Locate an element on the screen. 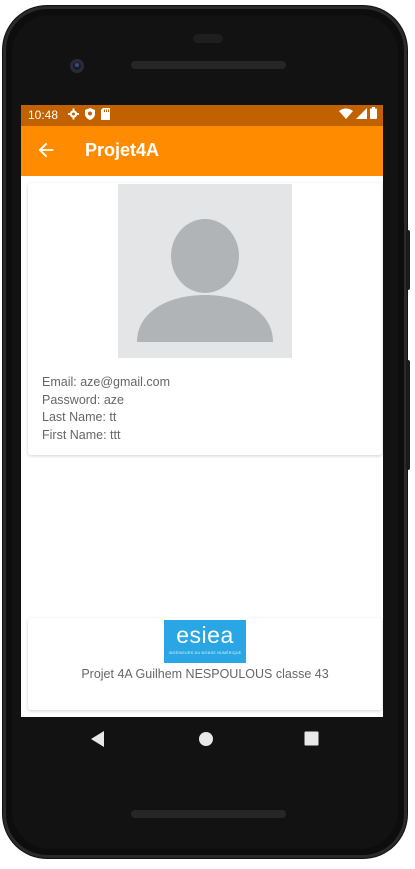  first-name-text: First Name: ttt is located at coordinates (81, 434).